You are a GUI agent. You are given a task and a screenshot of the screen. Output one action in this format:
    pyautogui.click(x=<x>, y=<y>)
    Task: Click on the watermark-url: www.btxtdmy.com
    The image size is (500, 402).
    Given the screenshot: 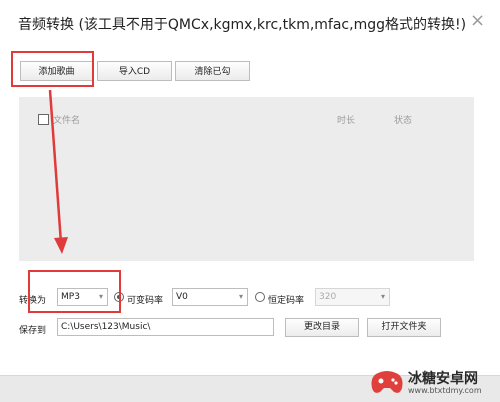 What is the action you would take?
    pyautogui.click(x=445, y=390)
    